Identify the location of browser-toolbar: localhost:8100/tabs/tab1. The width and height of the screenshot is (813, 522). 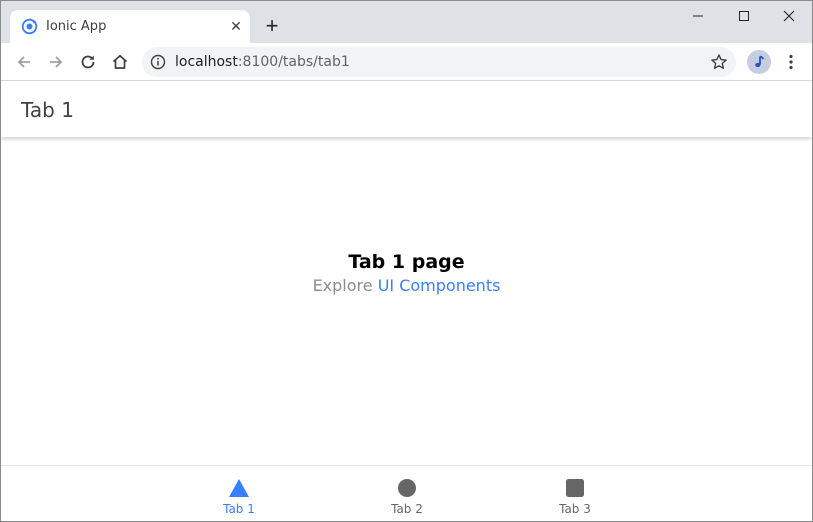
(406, 62).